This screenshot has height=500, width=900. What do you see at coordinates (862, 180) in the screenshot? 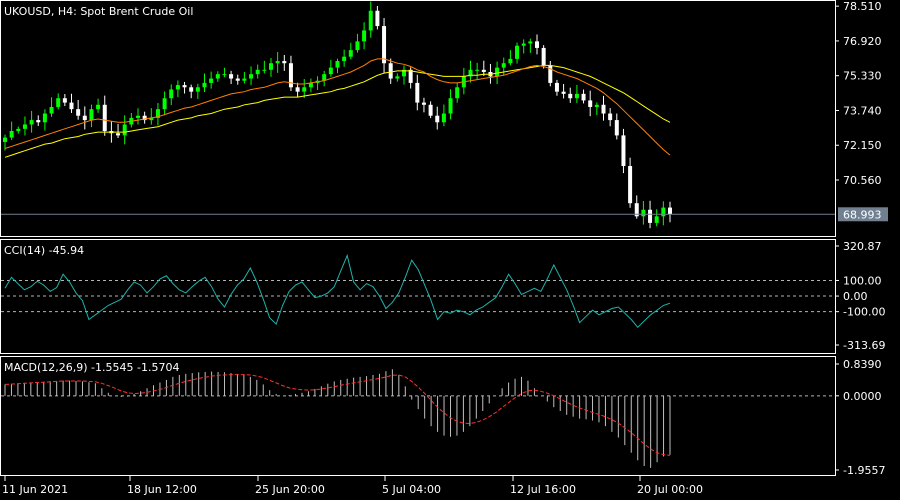
I see `price-axis-label: 70.560` at bounding box center [862, 180].